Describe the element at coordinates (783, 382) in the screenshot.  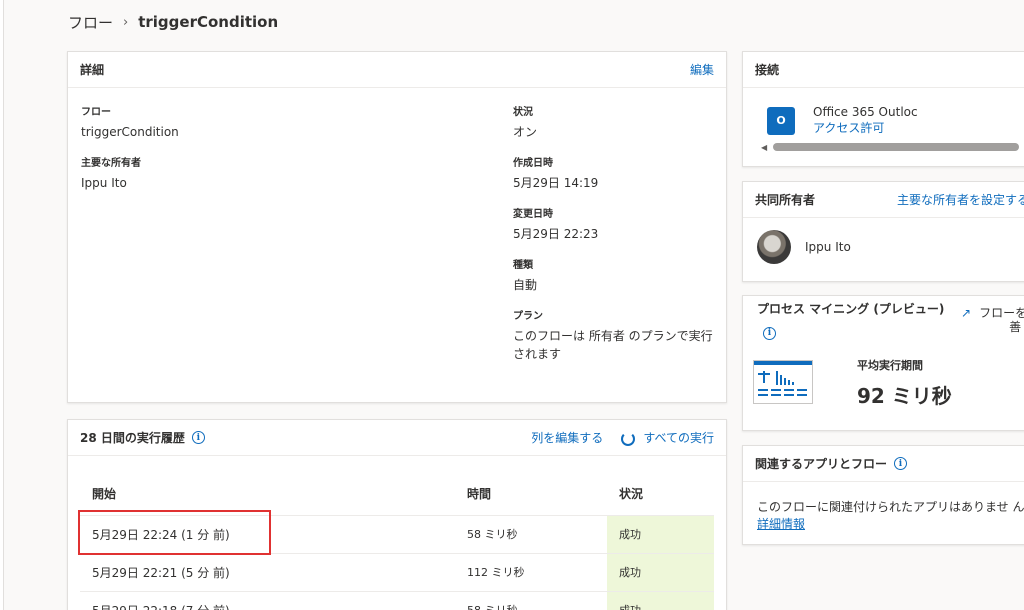
I see `process-mining-thumbnail-icon` at that location.